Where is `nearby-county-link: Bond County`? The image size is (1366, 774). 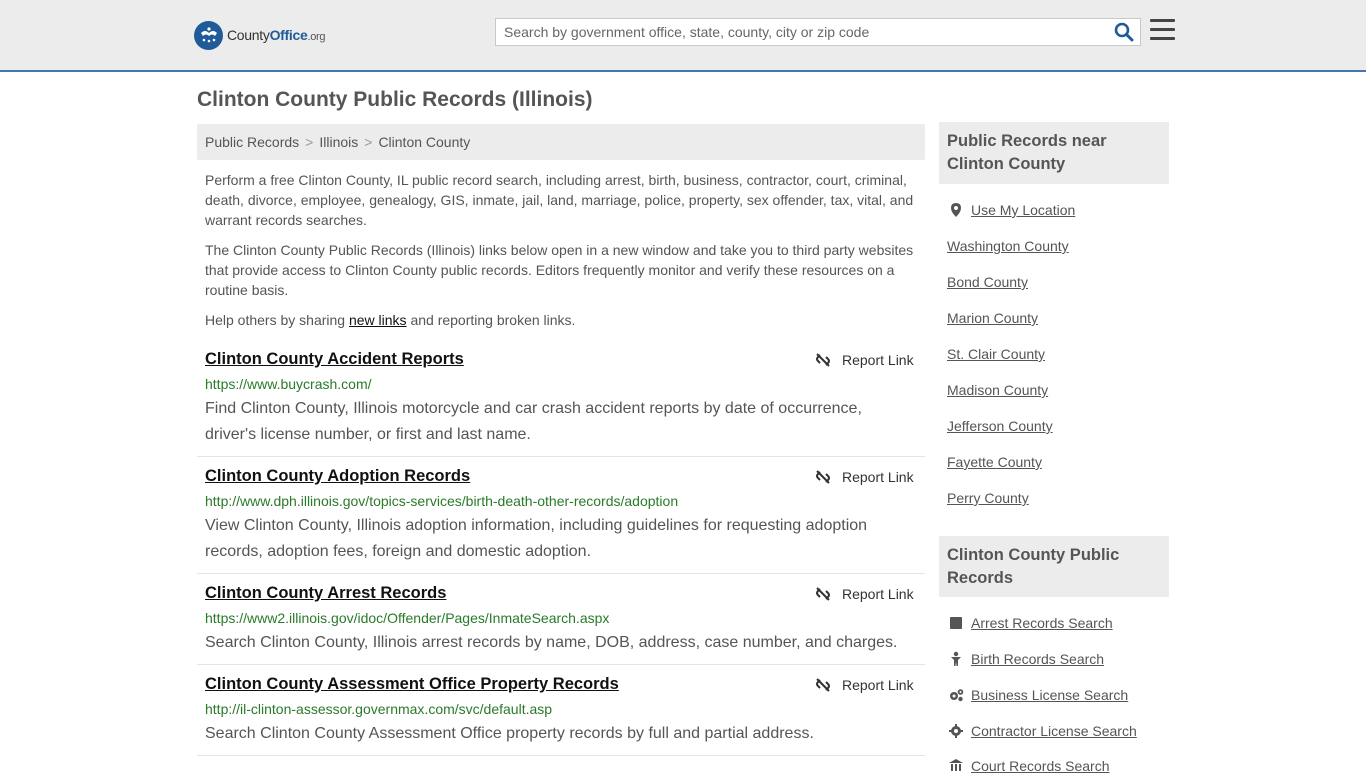
nearby-county-link: Bond County is located at coordinates (987, 282).